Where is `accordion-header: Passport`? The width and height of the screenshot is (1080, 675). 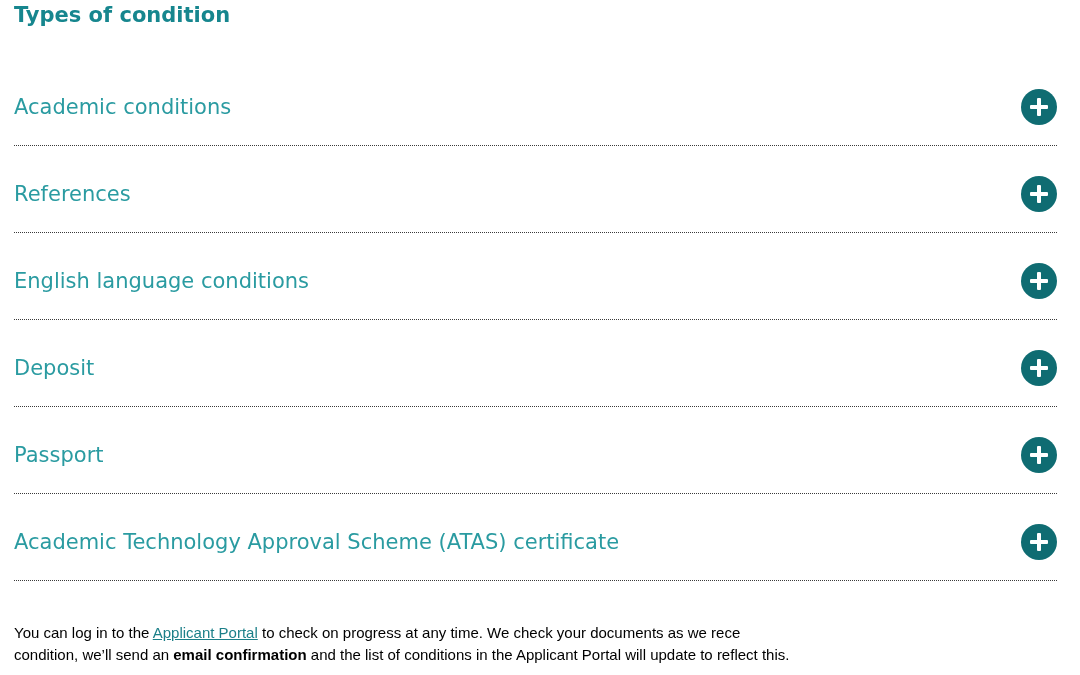
accordion-header: Passport is located at coordinates (535, 450).